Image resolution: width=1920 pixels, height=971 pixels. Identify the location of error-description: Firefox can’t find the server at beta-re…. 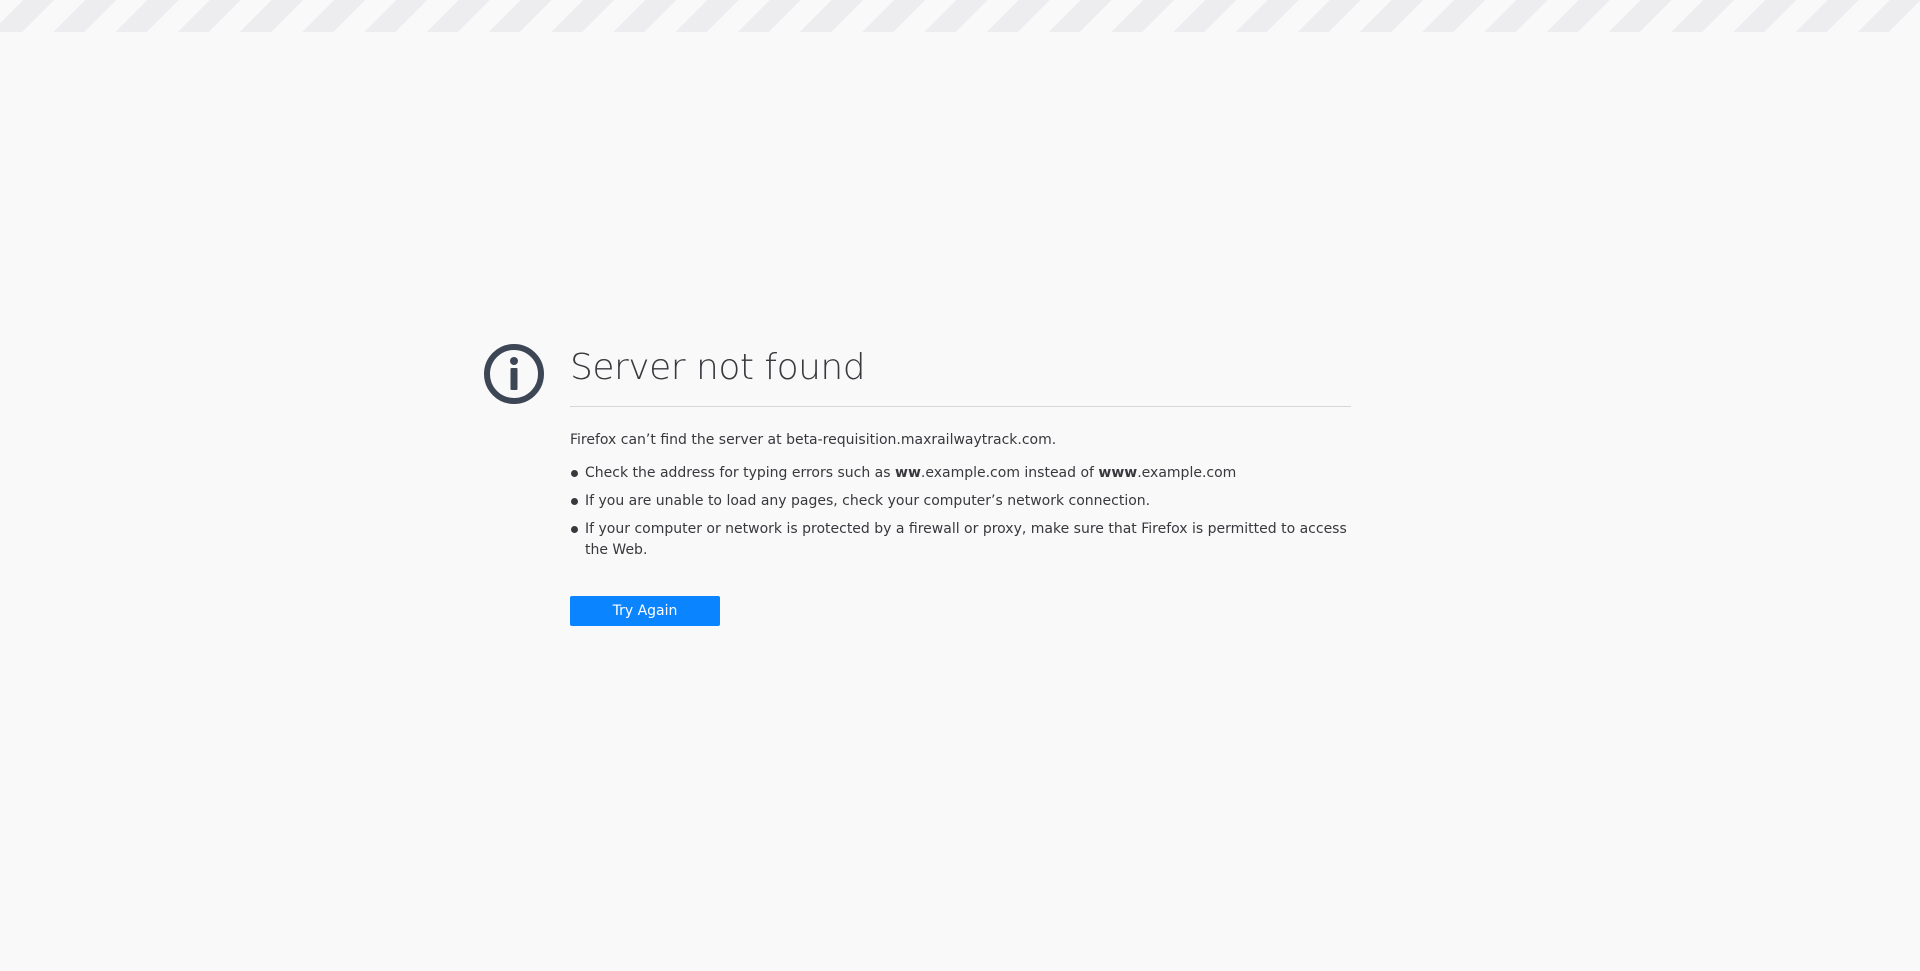
(813, 440).